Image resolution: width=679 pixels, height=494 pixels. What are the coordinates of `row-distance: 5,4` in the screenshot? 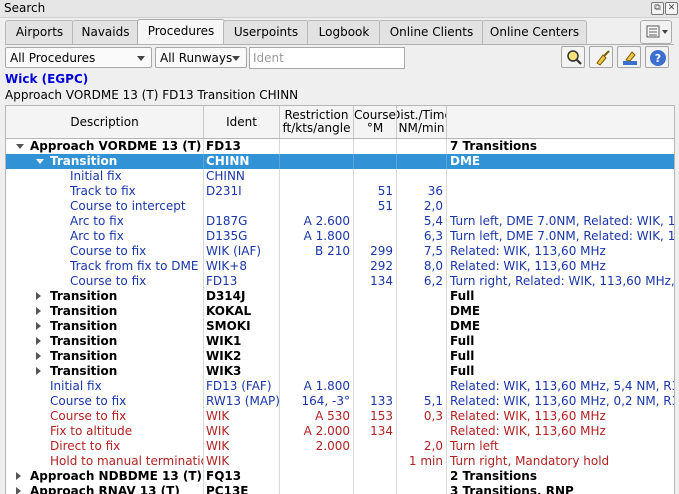 It's located at (422, 221).